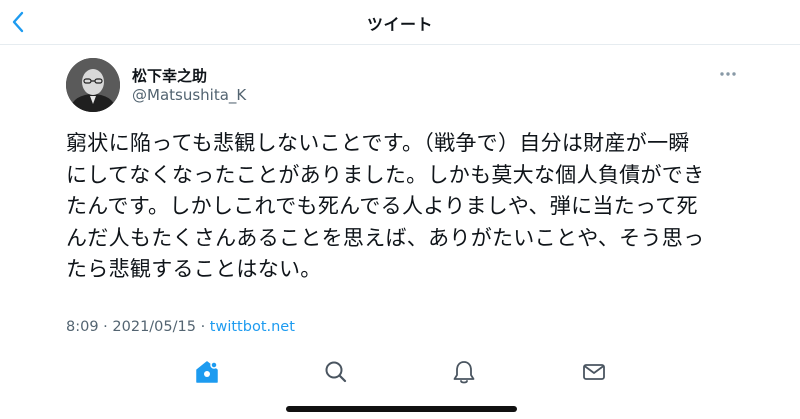  I want to click on messages-icon, so click(594, 372).